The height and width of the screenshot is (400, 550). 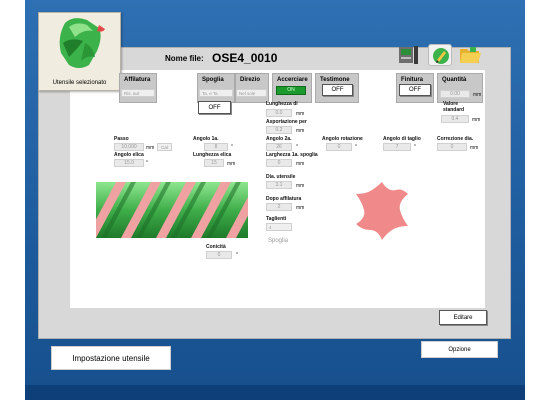 What do you see at coordinates (342, 139) in the screenshot?
I see `angolo-rotazione-label: Angolo rotazione` at bounding box center [342, 139].